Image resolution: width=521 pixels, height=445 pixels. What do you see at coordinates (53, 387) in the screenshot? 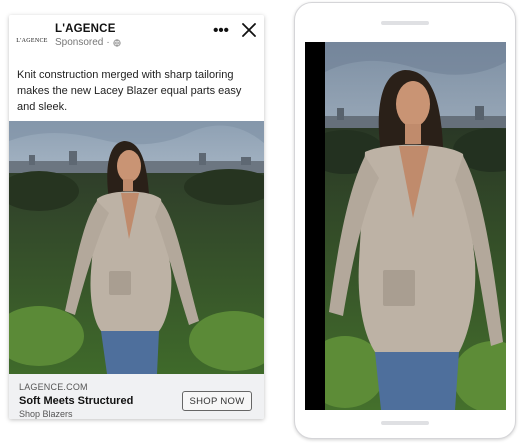
I see `cta-domain: LAGENCE.COM` at bounding box center [53, 387].